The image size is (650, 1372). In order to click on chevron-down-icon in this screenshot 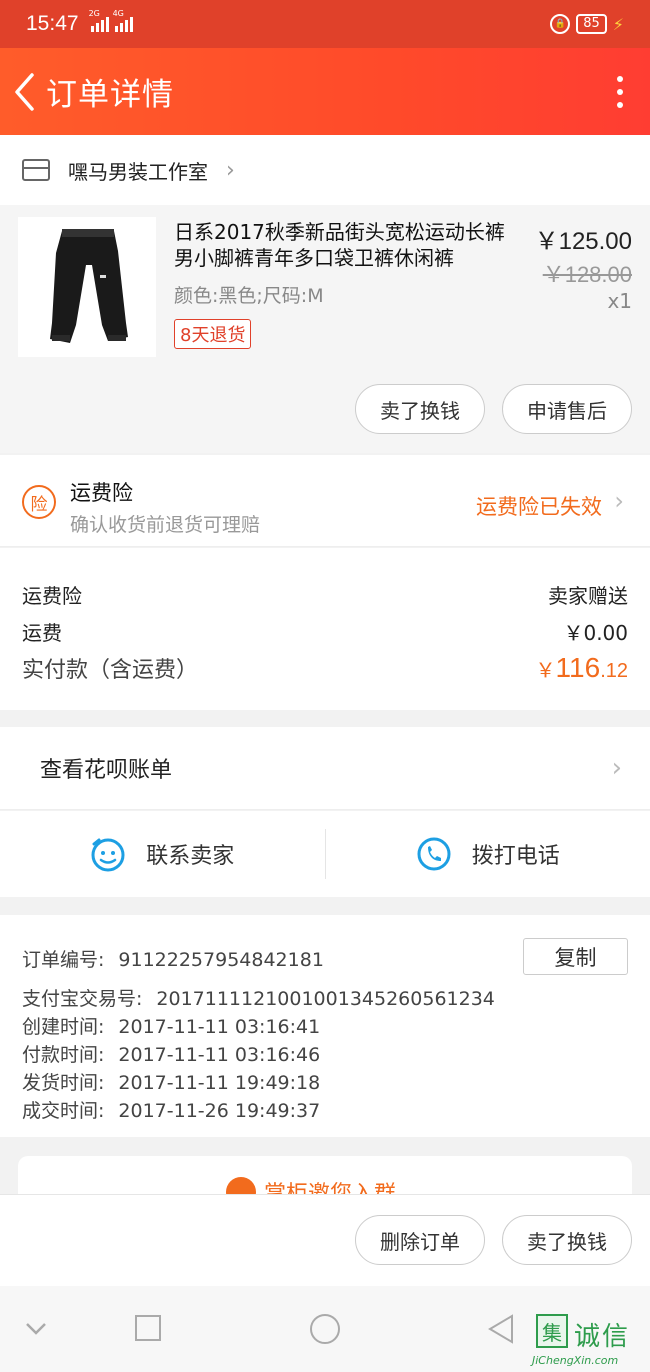, I will do `click(36, 1331)`.